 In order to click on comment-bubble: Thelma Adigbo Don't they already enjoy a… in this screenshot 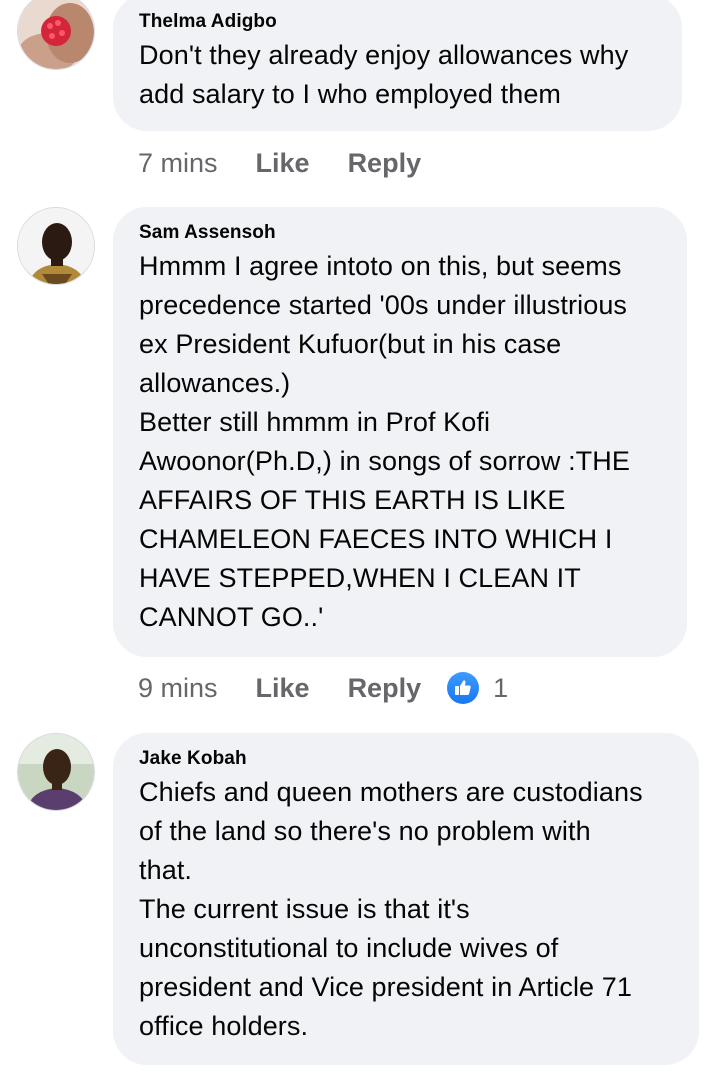, I will do `click(397, 65)`.